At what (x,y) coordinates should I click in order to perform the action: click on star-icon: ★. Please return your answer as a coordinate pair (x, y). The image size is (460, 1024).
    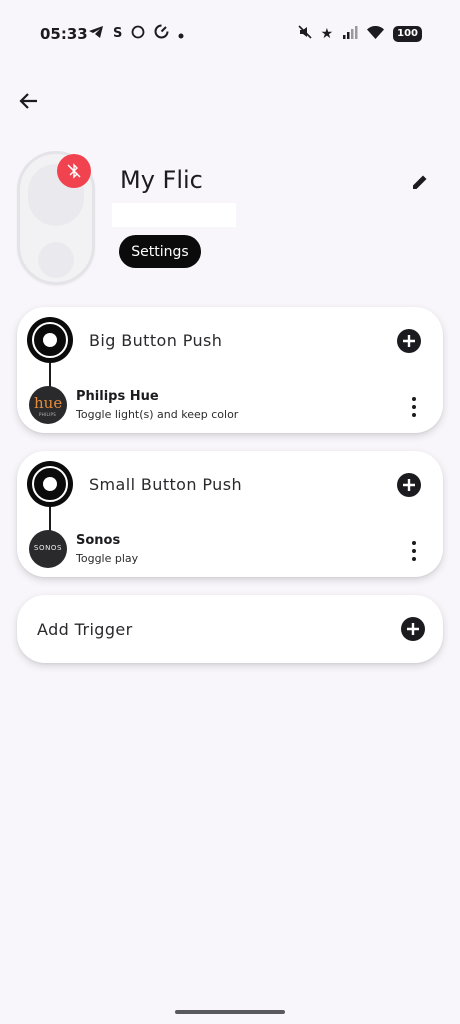
    Looking at the image, I should click on (327, 33).